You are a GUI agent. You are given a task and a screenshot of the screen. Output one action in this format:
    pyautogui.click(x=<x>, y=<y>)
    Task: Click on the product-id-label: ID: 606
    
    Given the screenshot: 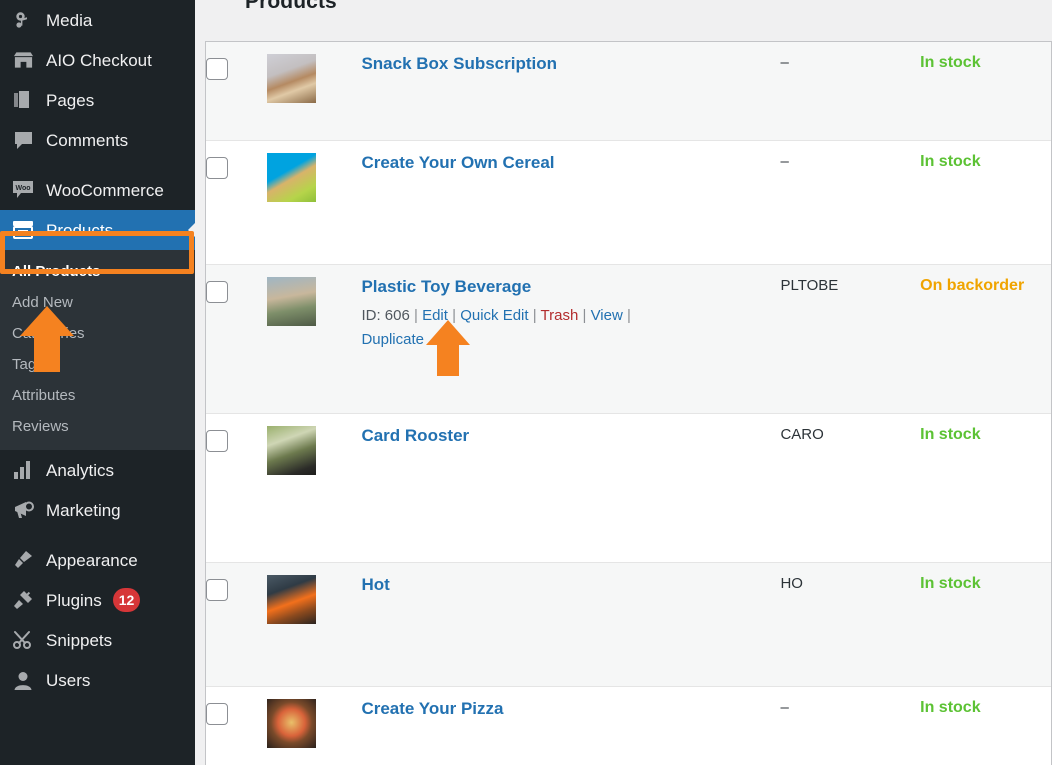 What is the action you would take?
    pyautogui.click(x=385, y=315)
    